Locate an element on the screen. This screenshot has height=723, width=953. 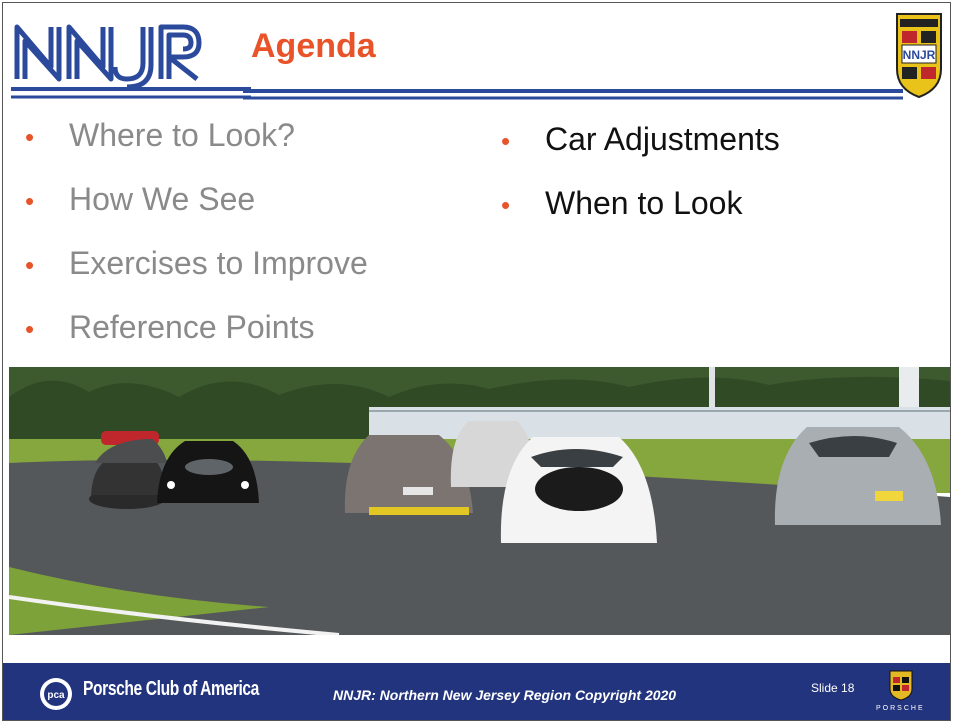
agenda-item: • When to Look is located at coordinates (629, 203).